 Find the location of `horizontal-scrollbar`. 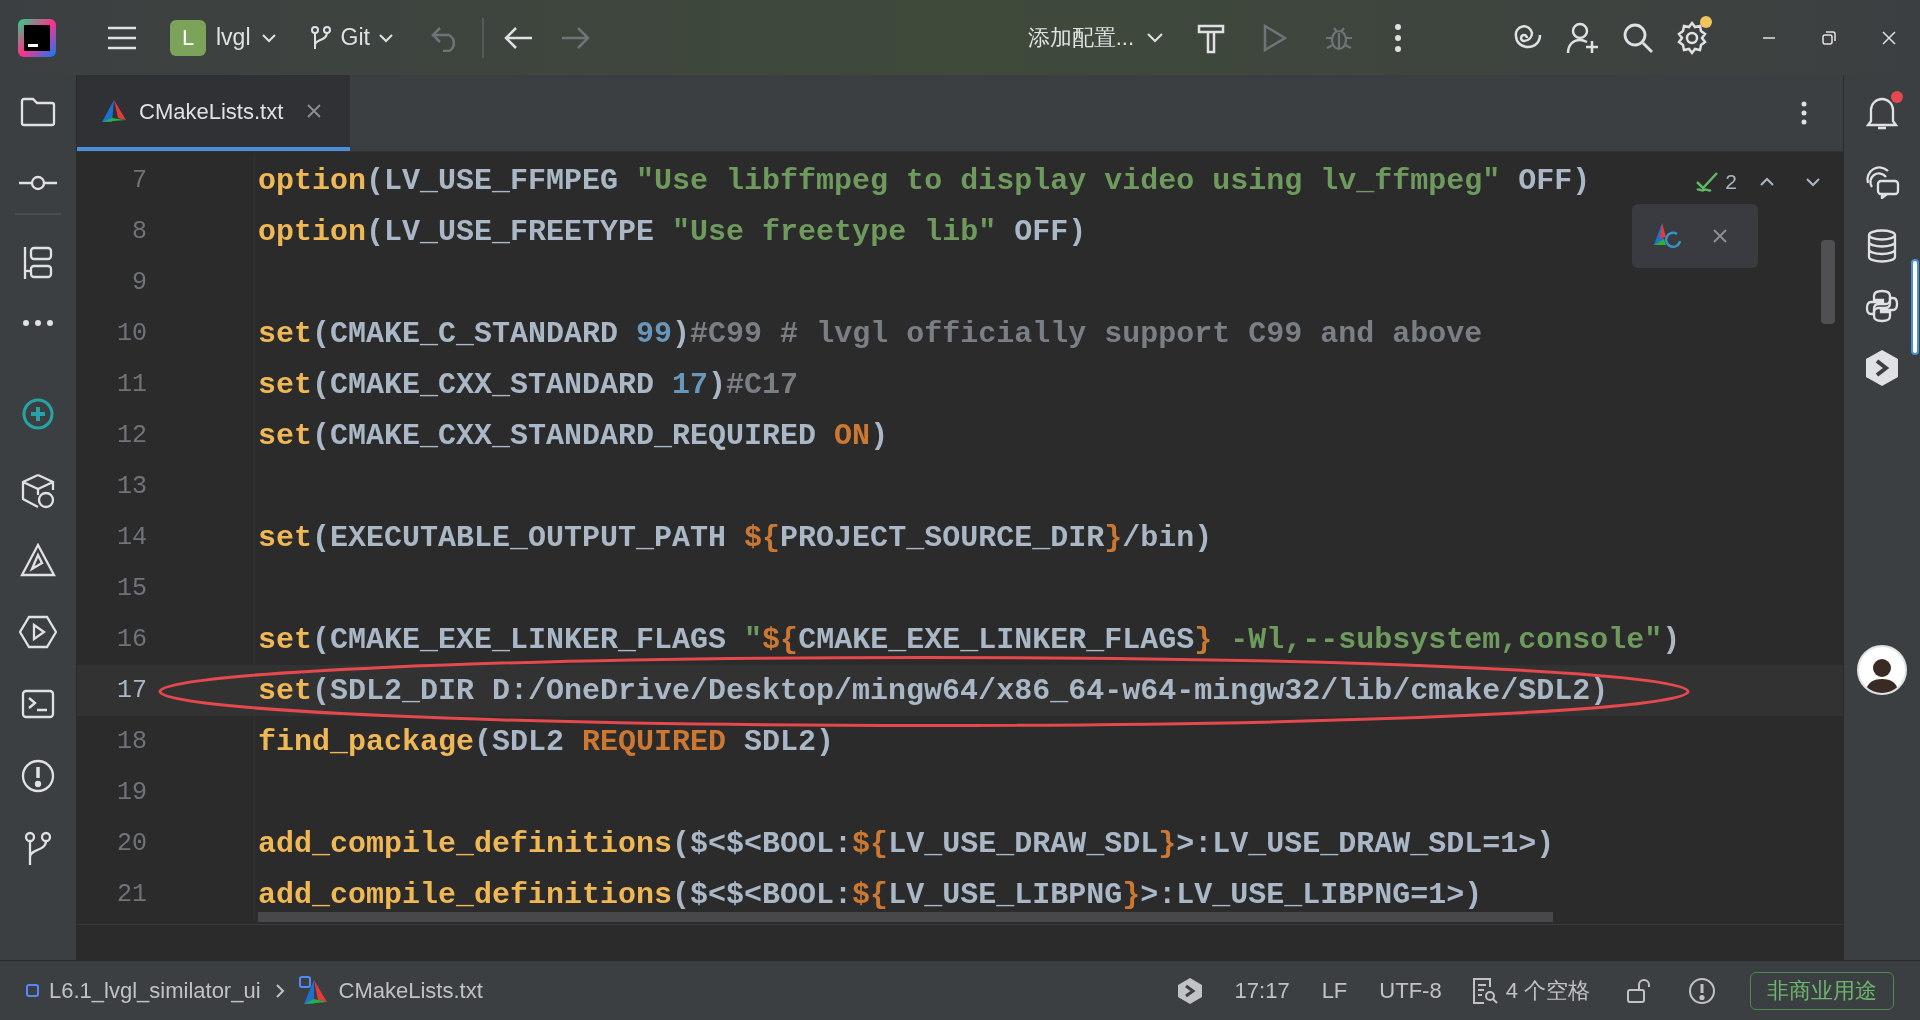

horizontal-scrollbar is located at coordinates (905, 917).